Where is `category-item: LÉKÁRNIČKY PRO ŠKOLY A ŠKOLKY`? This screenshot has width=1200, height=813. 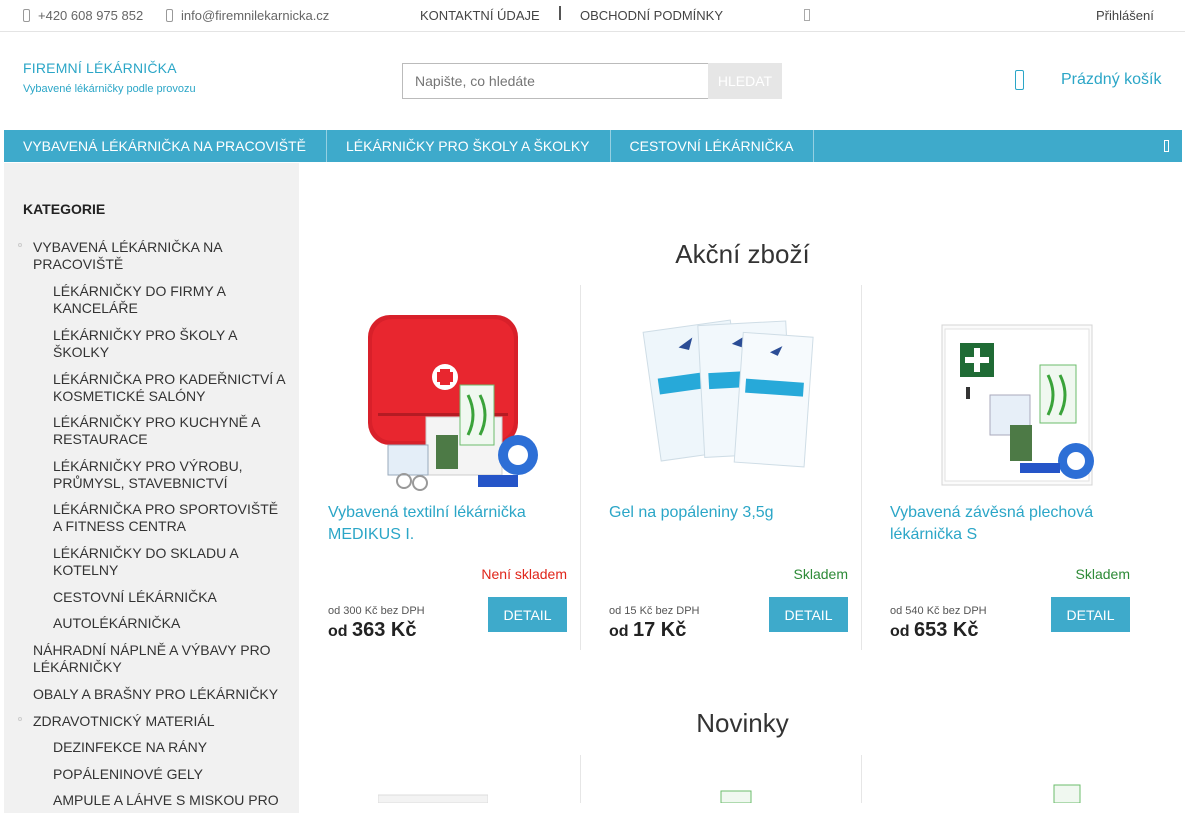
category-item: LÉKÁRNIČKY PRO ŠKOLY A ŠKOLKY is located at coordinates (153, 344).